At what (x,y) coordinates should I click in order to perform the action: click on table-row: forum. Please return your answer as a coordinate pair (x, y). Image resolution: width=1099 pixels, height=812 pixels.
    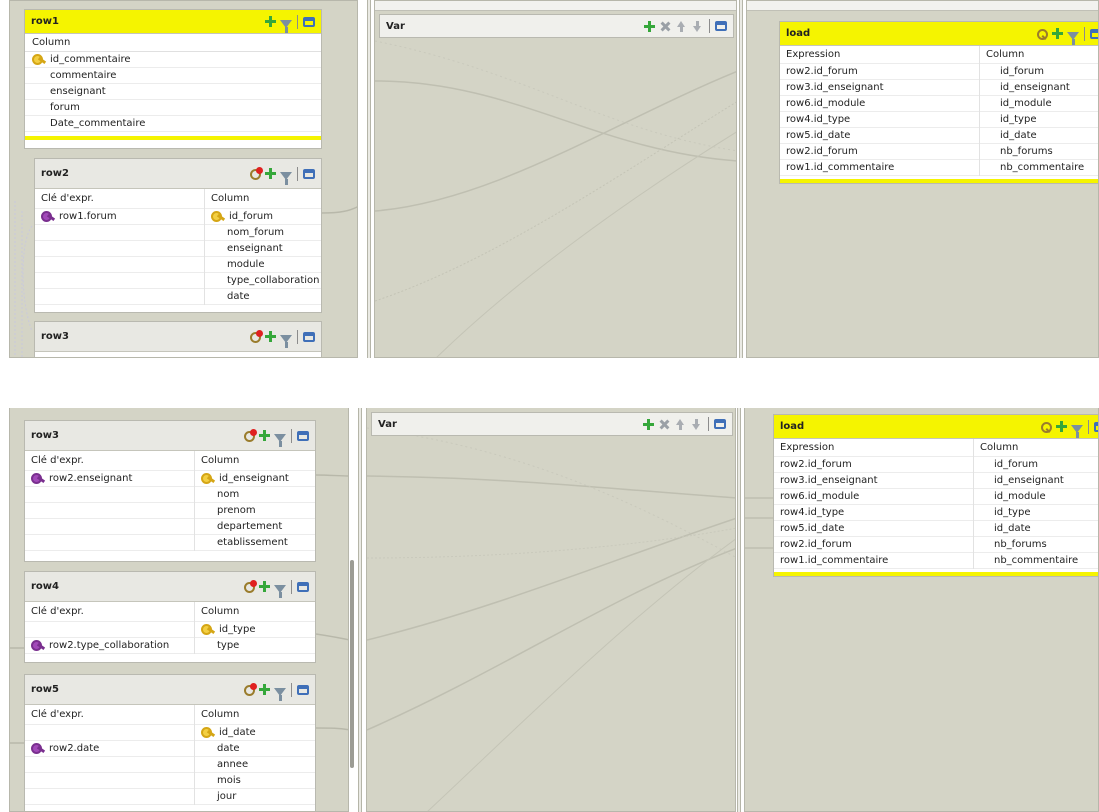
    Looking at the image, I should click on (173, 108).